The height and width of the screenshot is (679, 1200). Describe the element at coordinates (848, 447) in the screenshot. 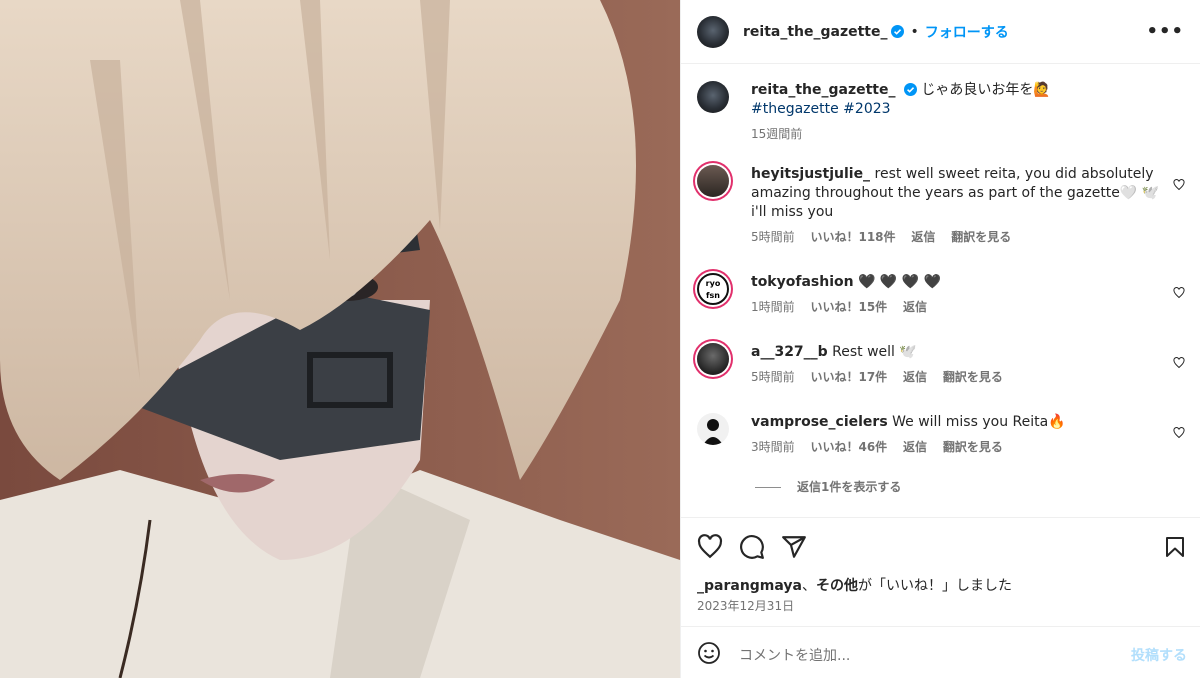

I see `comment-likes: いいね！46件` at that location.